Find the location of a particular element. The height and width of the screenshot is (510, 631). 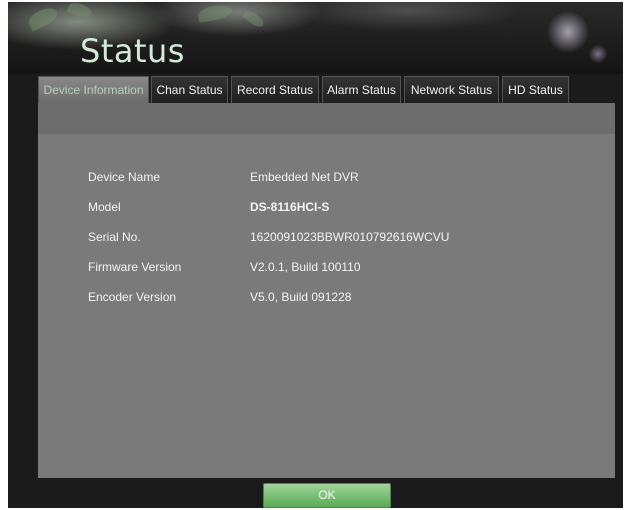

tab-device-information: Device Information is located at coordinates (93, 89).